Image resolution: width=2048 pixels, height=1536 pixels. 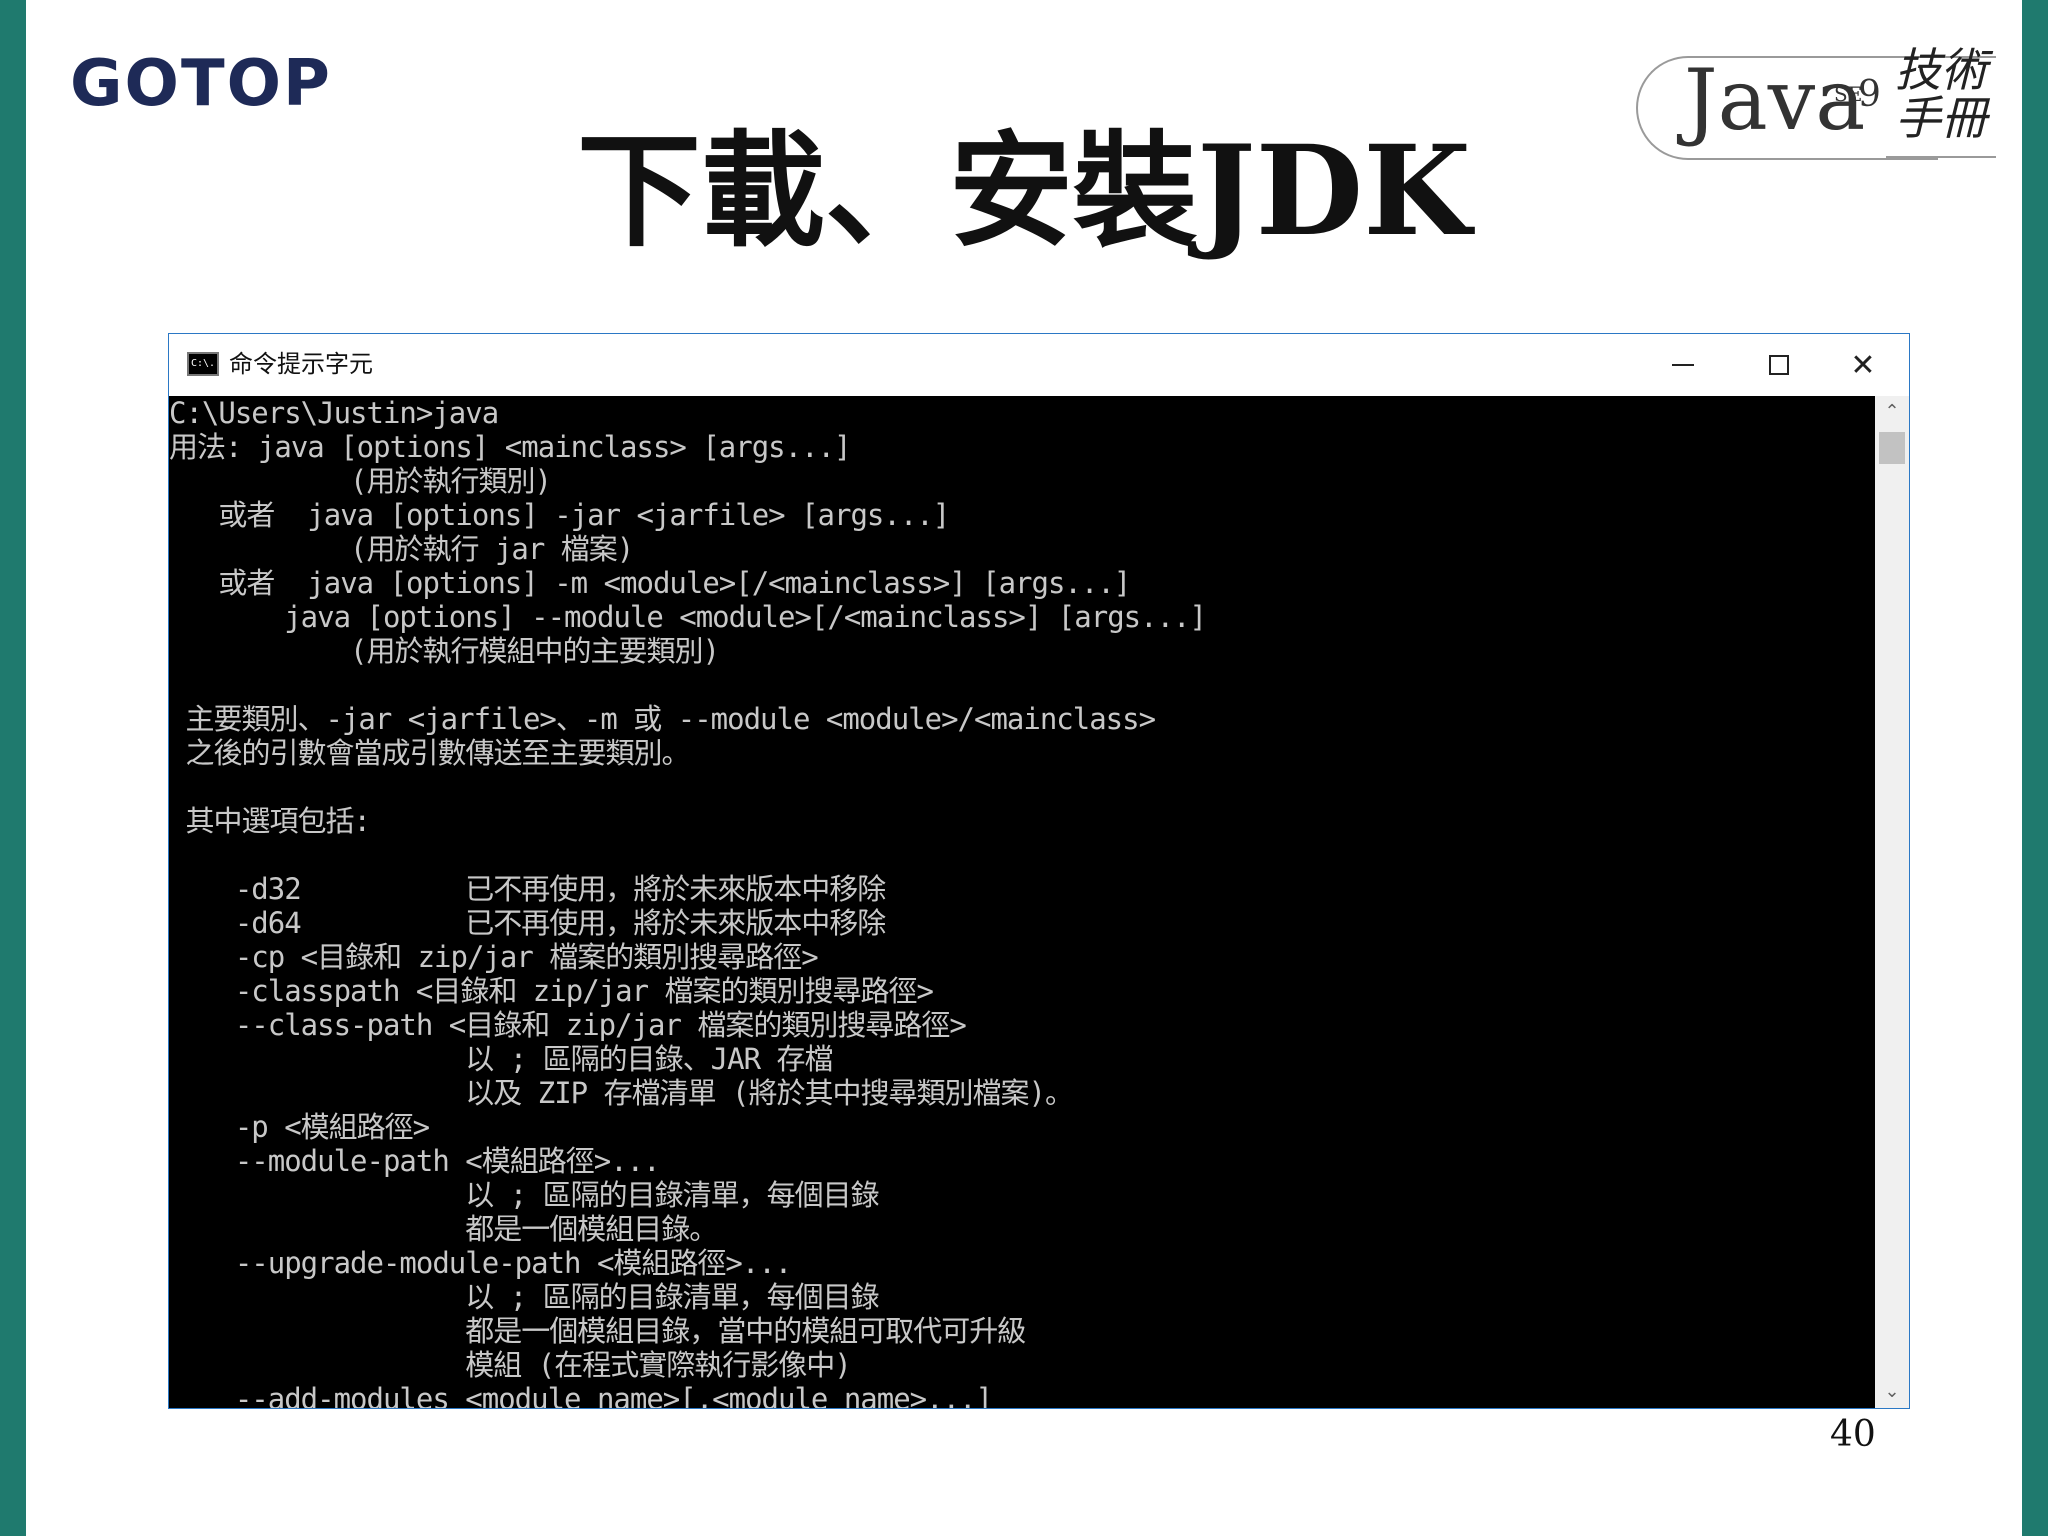 I want to click on console-line: (用於執行類別), so click(x=360, y=481).